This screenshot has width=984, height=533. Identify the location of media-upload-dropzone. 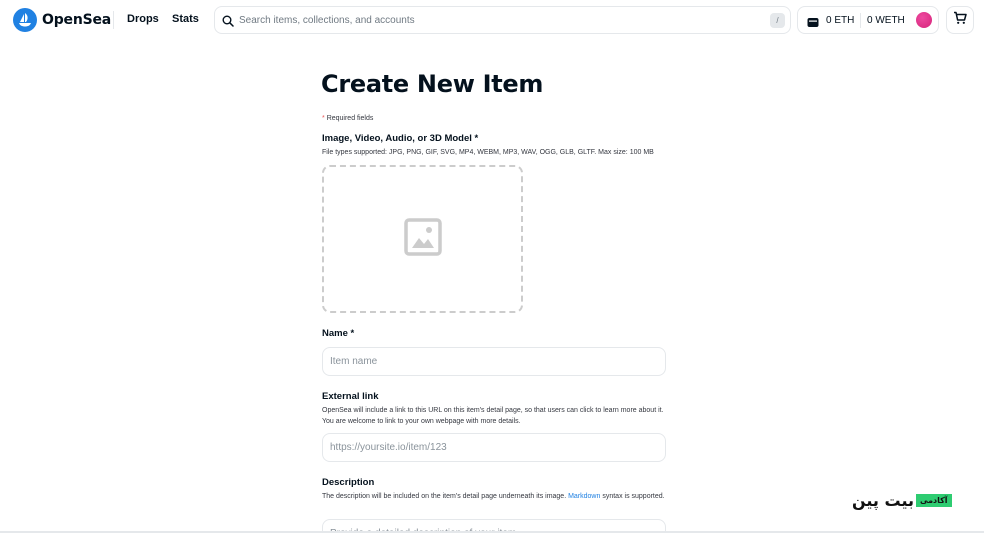
(422, 239).